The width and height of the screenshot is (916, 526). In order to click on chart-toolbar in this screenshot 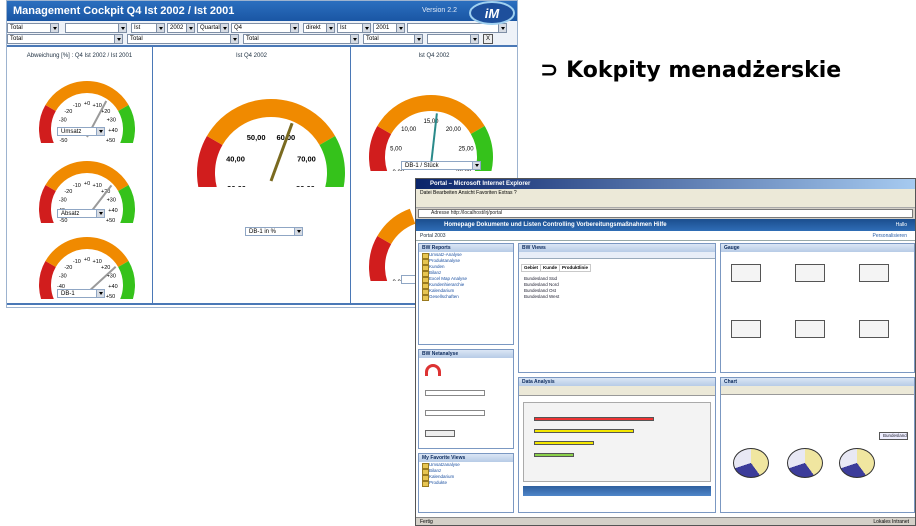, I will do `click(817, 390)`.